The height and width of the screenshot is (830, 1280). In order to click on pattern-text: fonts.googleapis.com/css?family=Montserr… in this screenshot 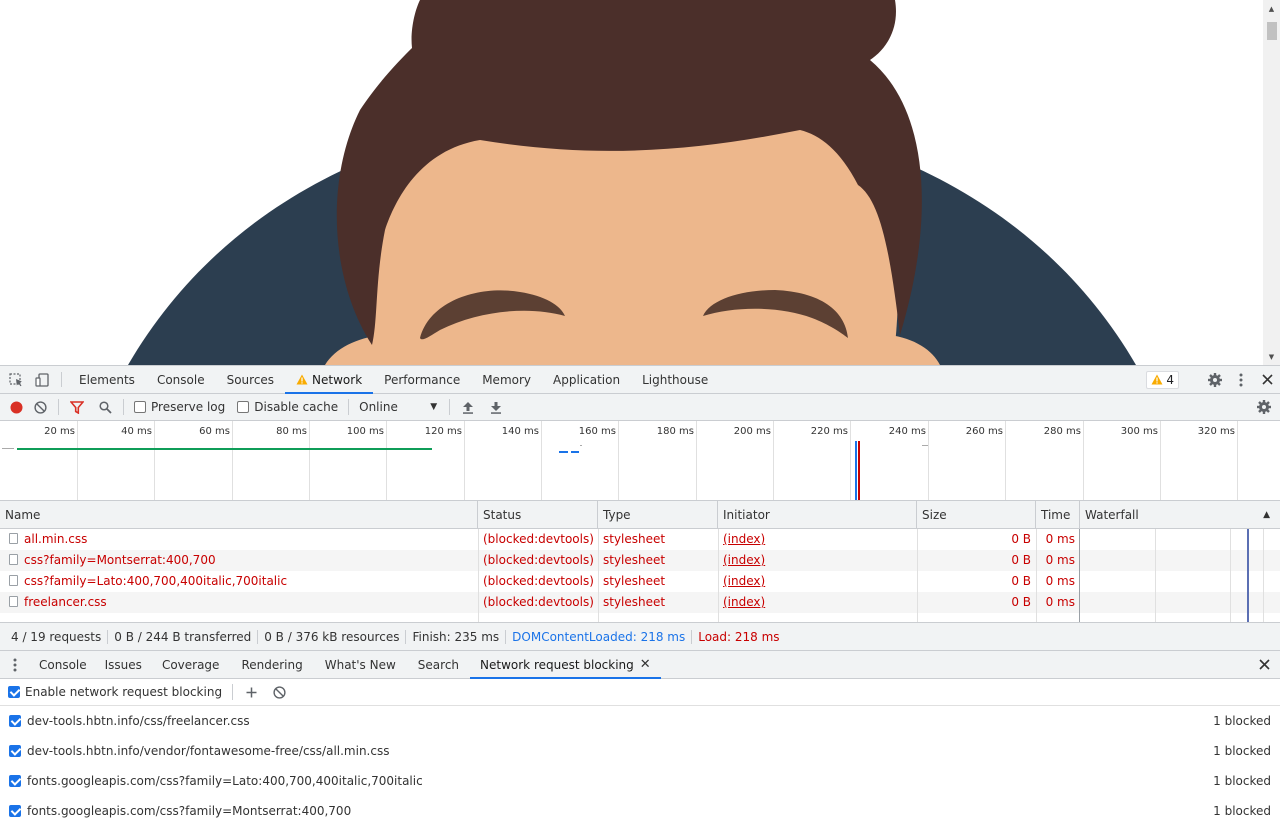, I will do `click(189, 811)`.